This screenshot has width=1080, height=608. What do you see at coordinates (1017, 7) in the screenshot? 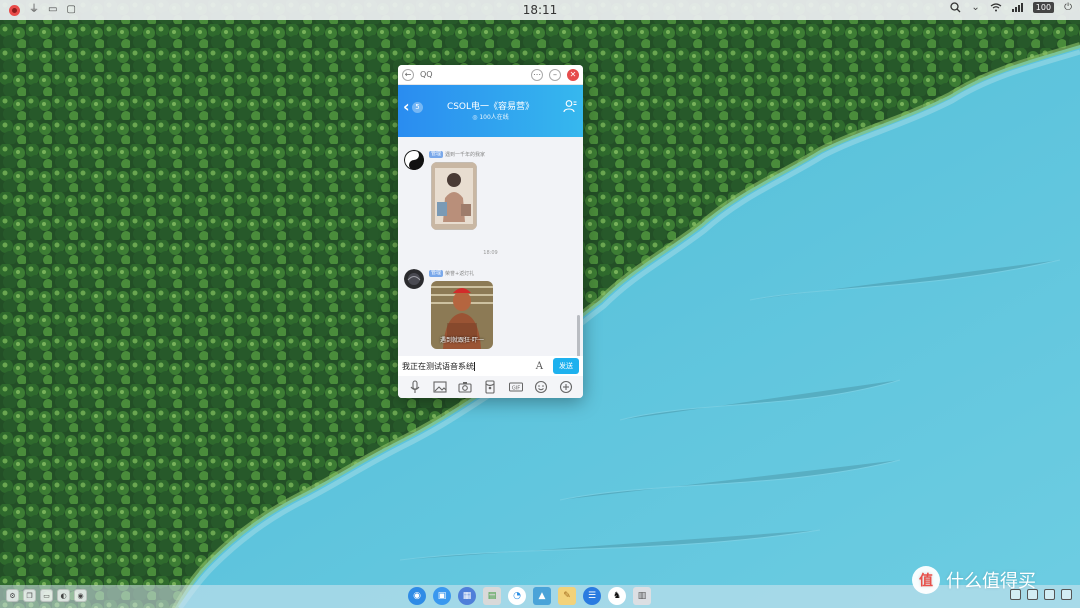
I see `signal-icon` at bounding box center [1017, 7].